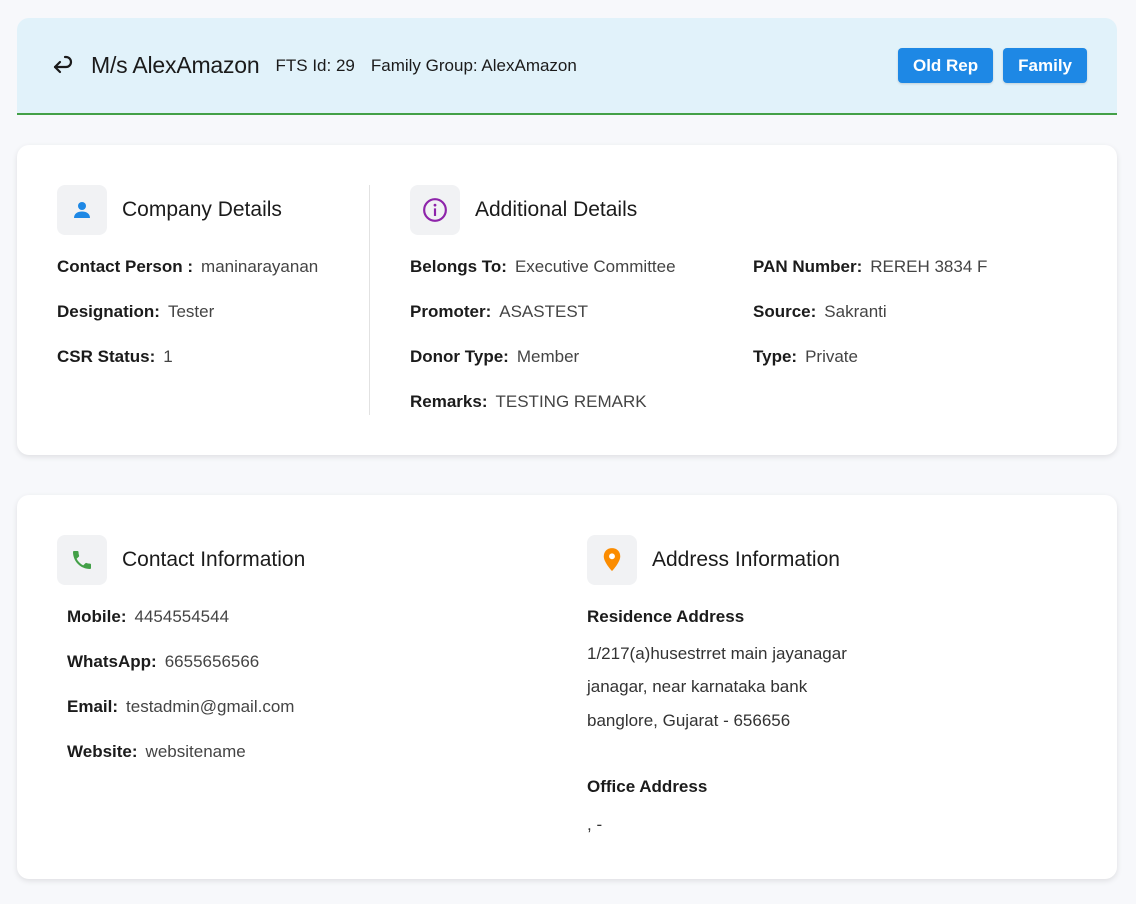 The height and width of the screenshot is (904, 1136). Describe the element at coordinates (1045, 65) in the screenshot. I see `family-button: Family` at that location.